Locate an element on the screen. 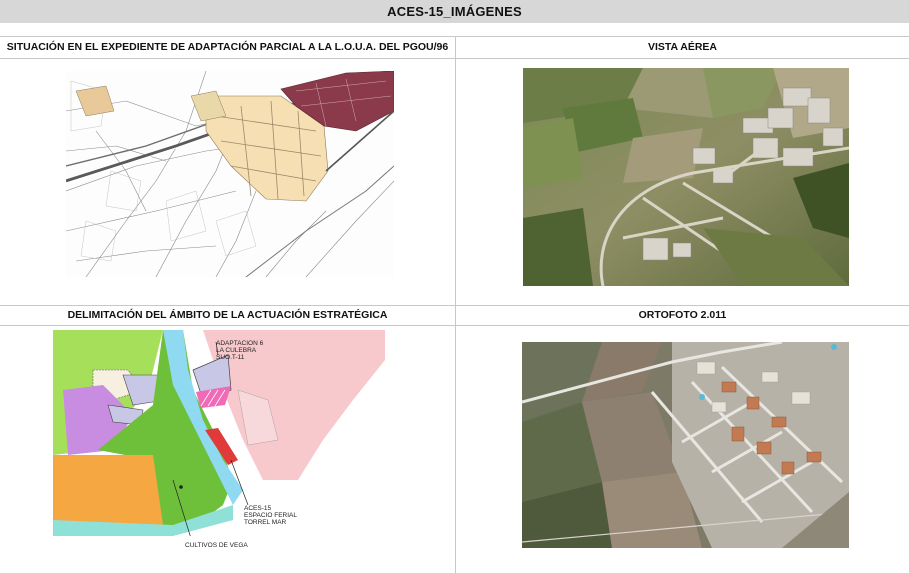  aces-label-line-1: ACES-15 is located at coordinates (258, 508).